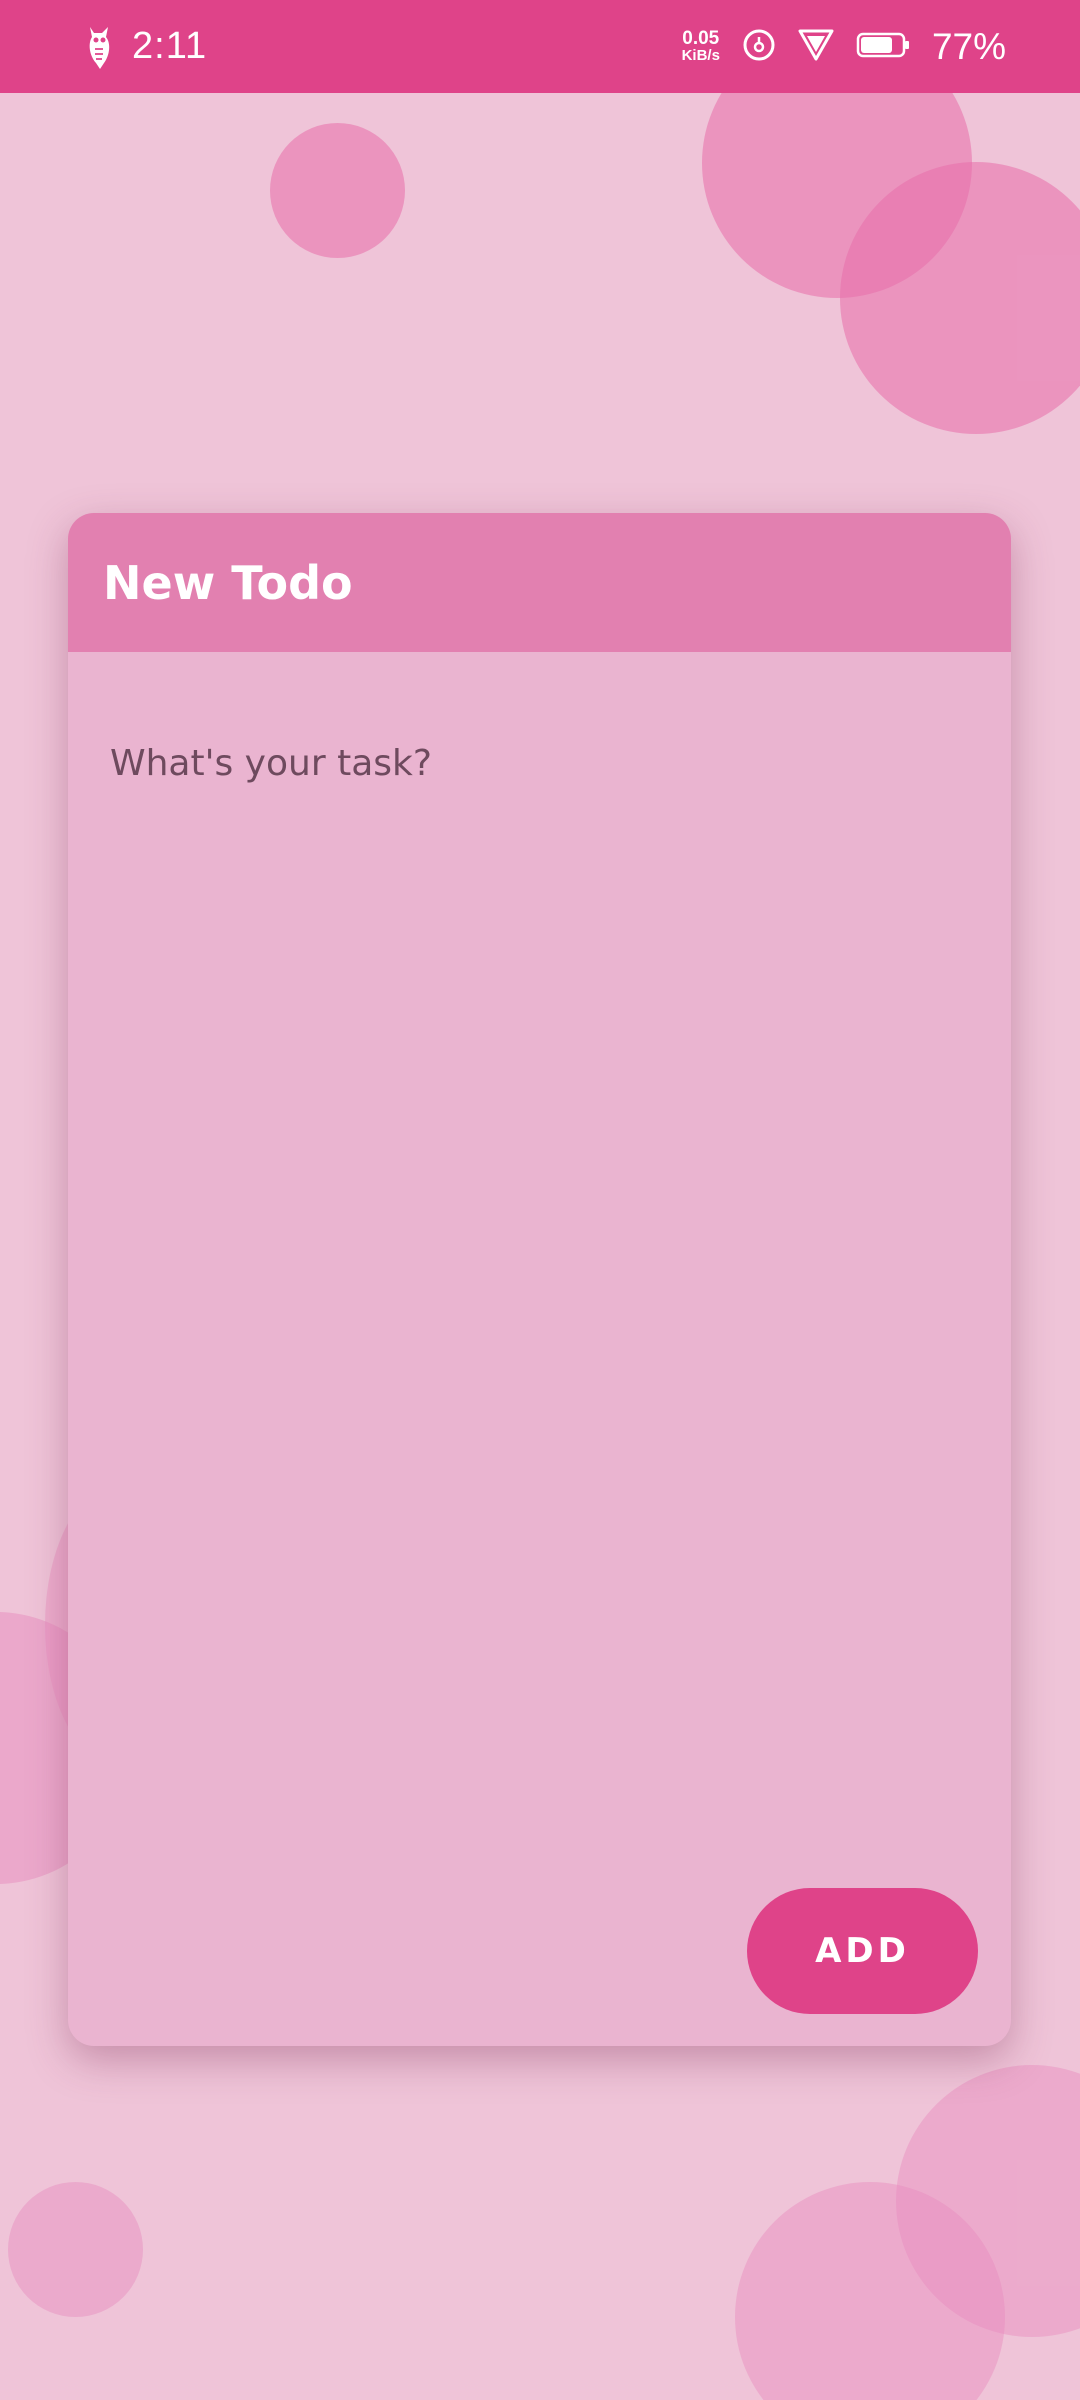 The height and width of the screenshot is (2400, 1080). I want to click on network-speed-unit: KiB/s, so click(700, 55).